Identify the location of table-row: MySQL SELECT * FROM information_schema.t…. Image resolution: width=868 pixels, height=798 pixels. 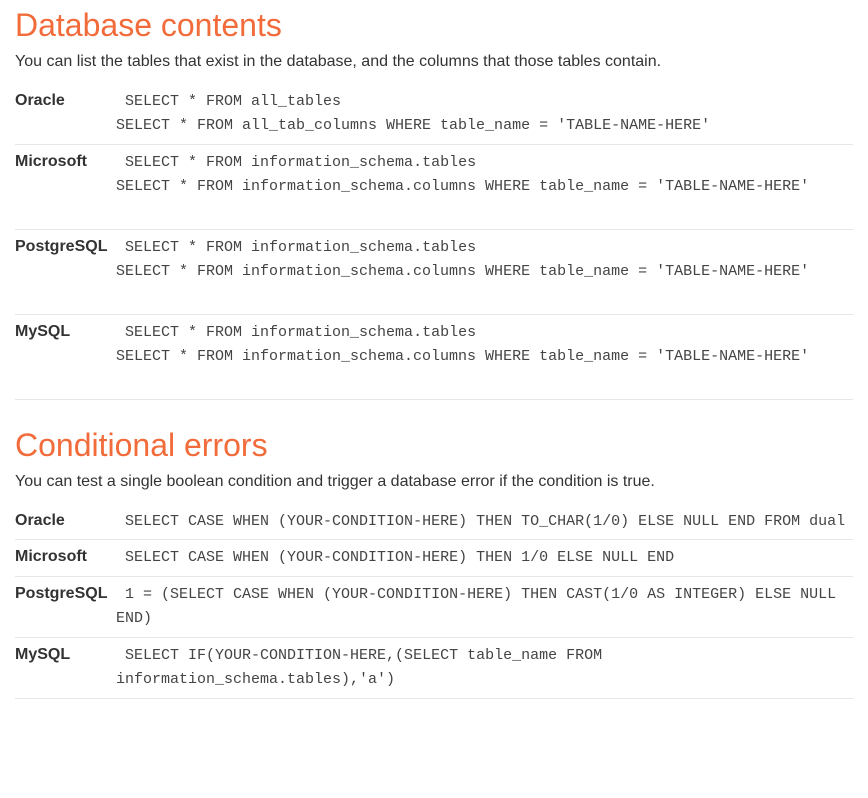
(434, 356).